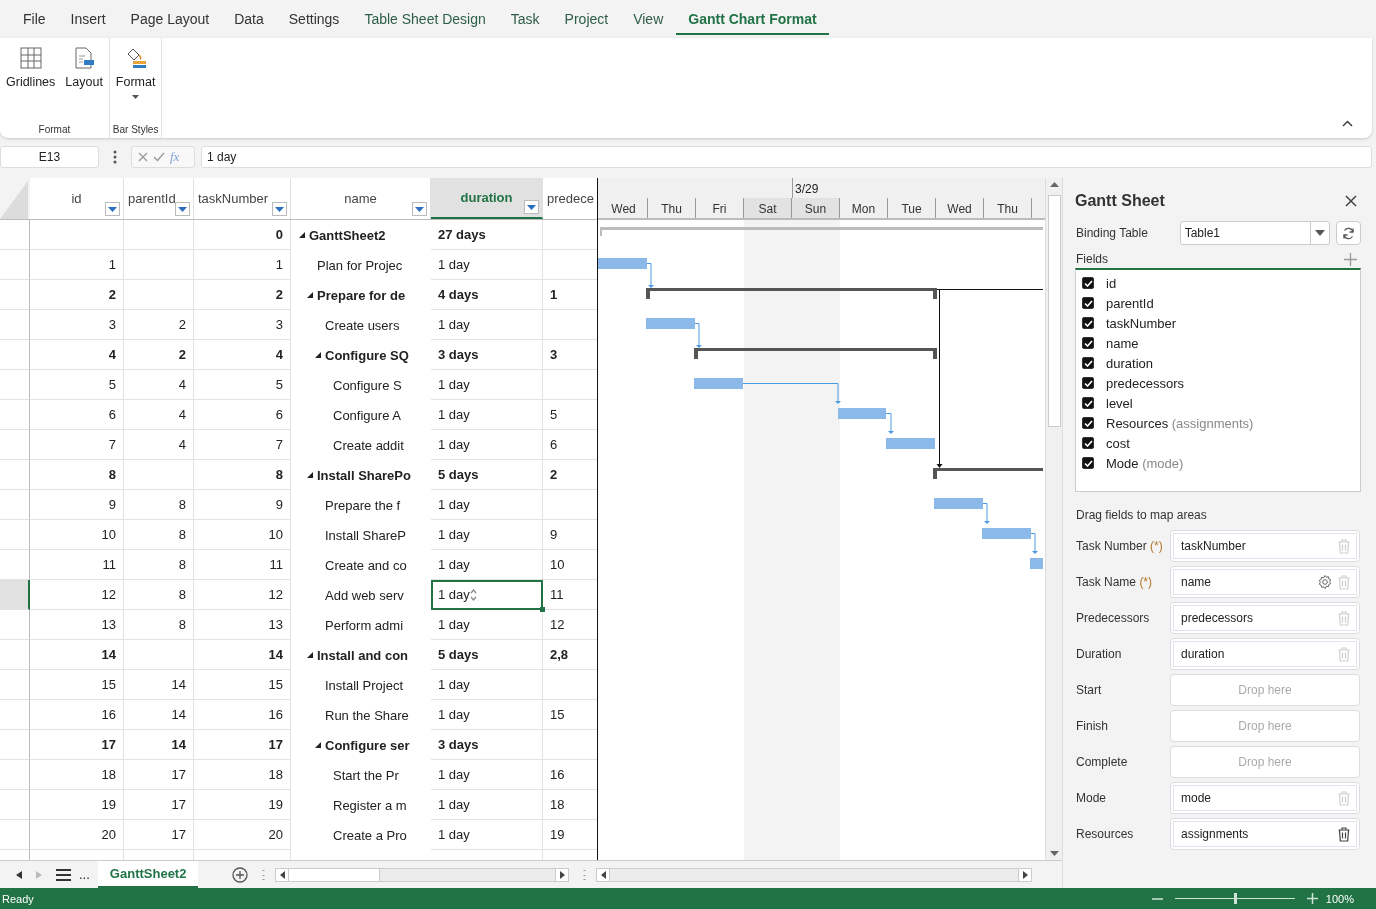 This screenshot has height=909, width=1376. Describe the element at coordinates (487, 198) in the screenshot. I see `column-header: duration` at that location.